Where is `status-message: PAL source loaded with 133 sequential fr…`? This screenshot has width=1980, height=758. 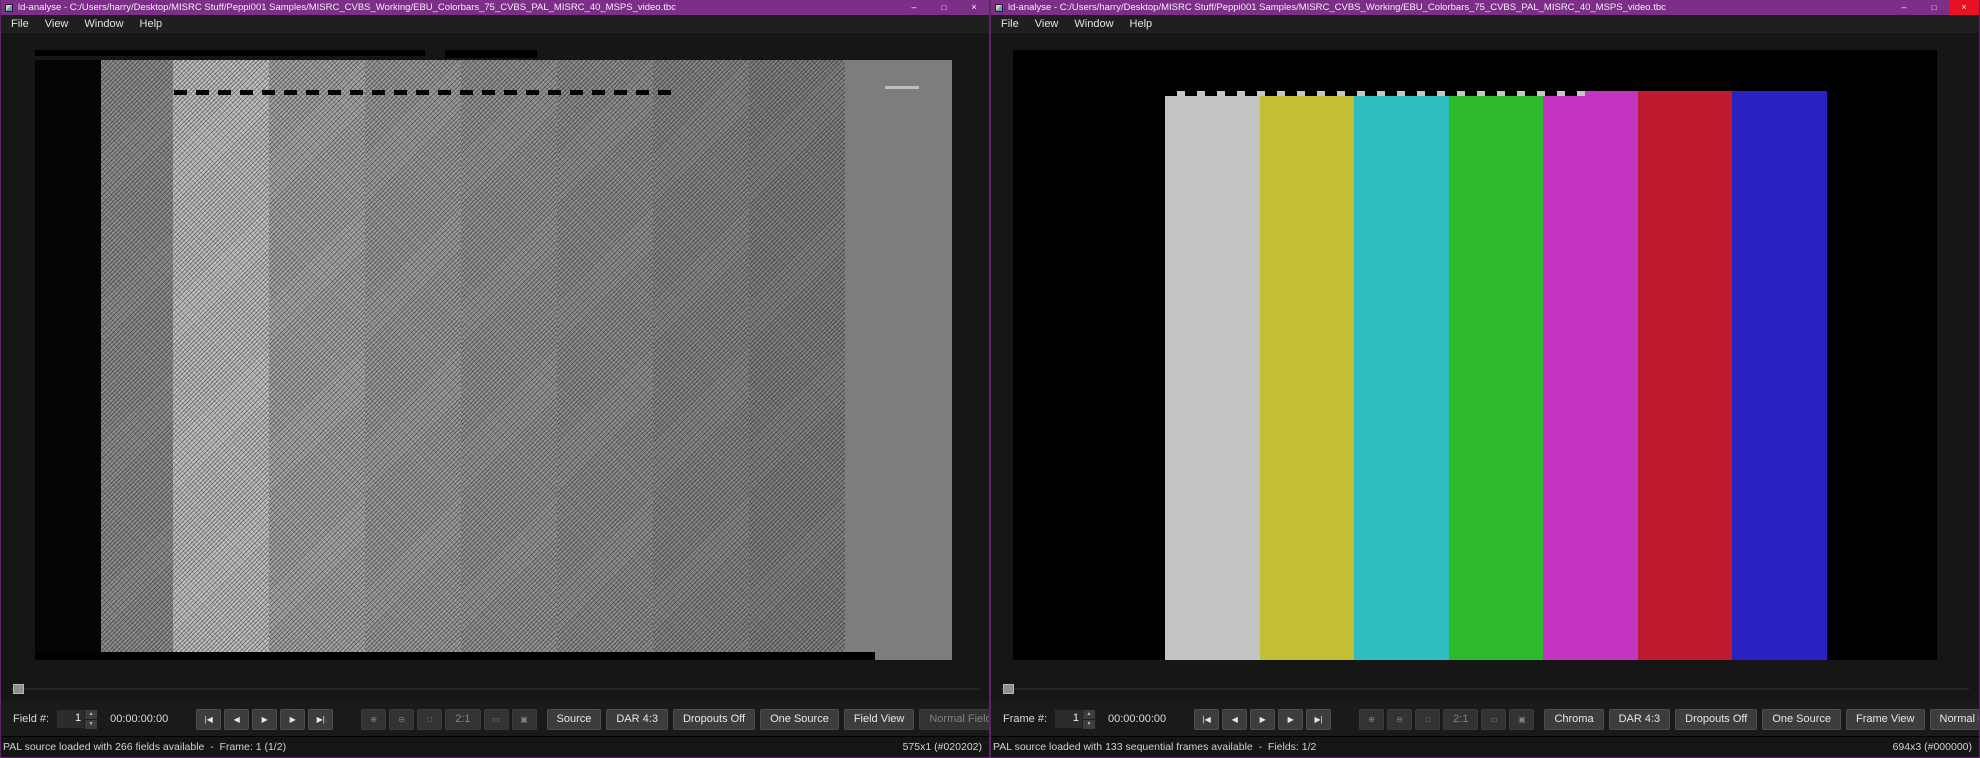
status-message: PAL source loaded with 133 sequential fr… is located at coordinates (1155, 747).